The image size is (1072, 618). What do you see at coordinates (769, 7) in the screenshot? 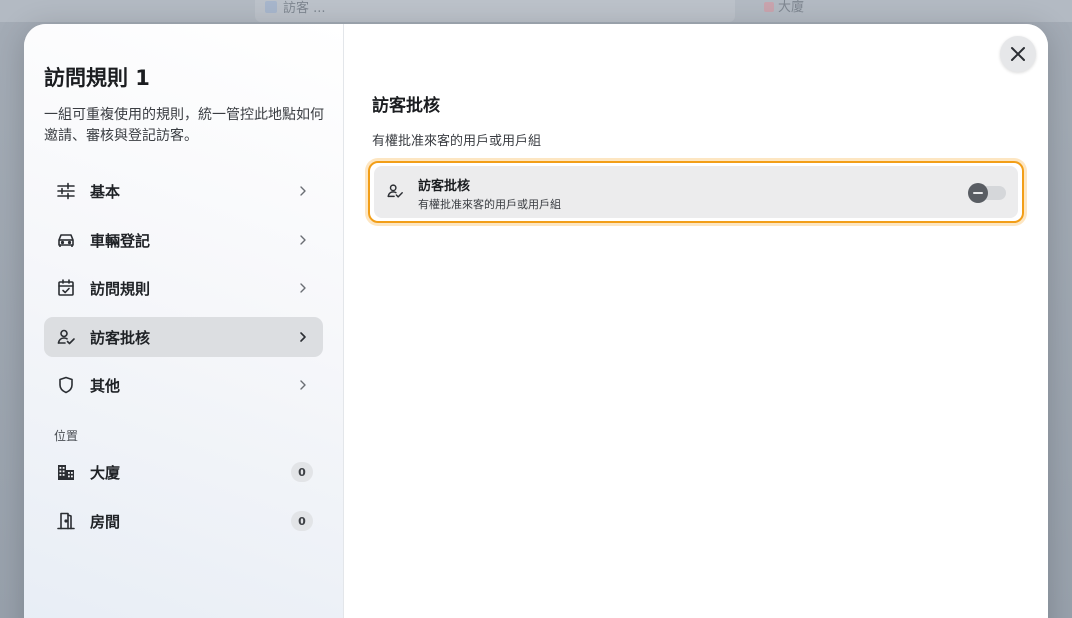
I see `background-tab-icon` at bounding box center [769, 7].